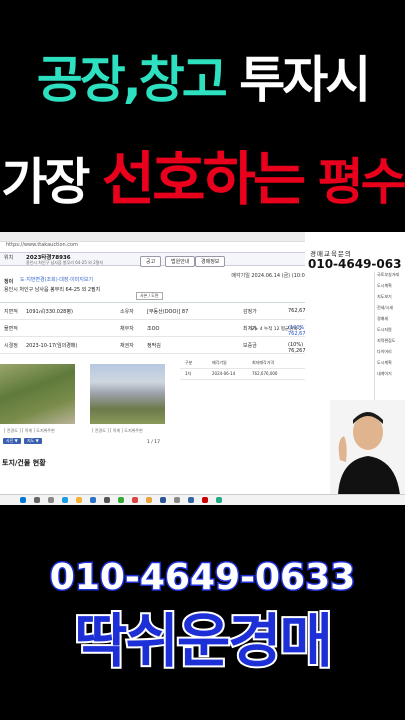  What do you see at coordinates (11, 312) in the screenshot?
I see `row-label: 지면적` at bounding box center [11, 312].